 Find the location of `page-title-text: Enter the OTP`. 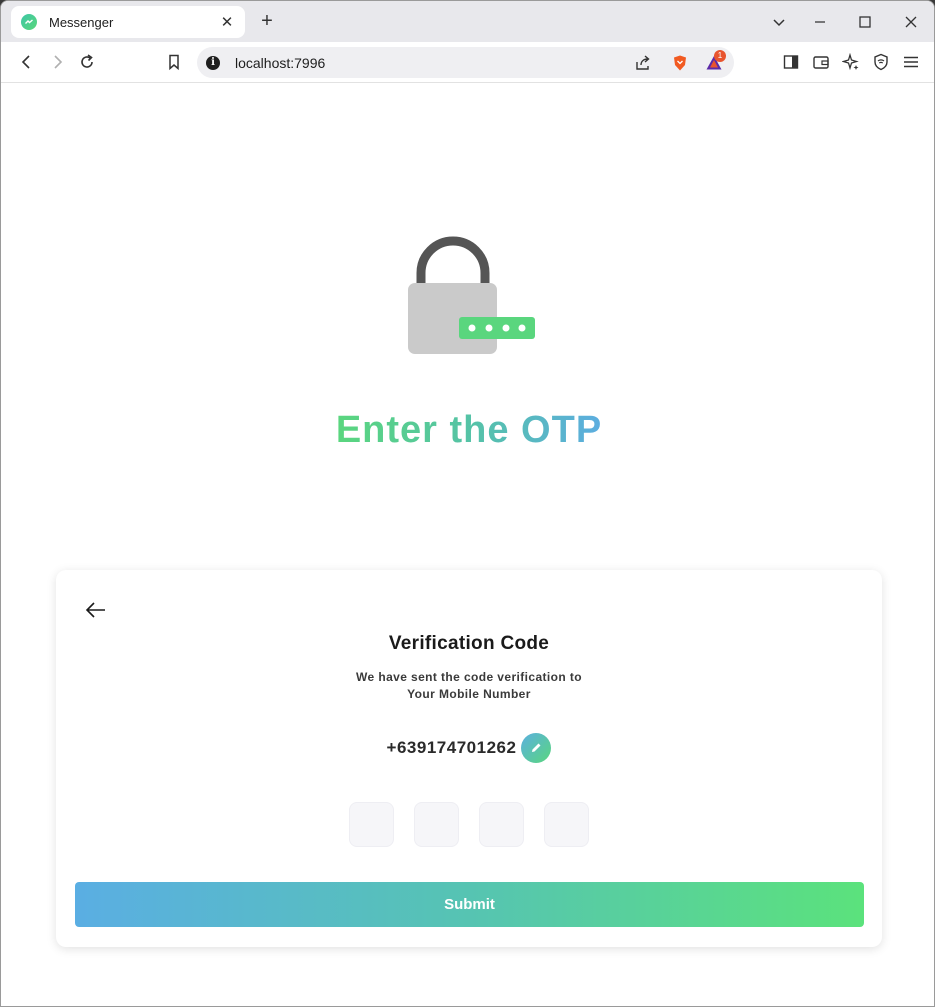

page-title-text: Enter the OTP is located at coordinates (469, 430).